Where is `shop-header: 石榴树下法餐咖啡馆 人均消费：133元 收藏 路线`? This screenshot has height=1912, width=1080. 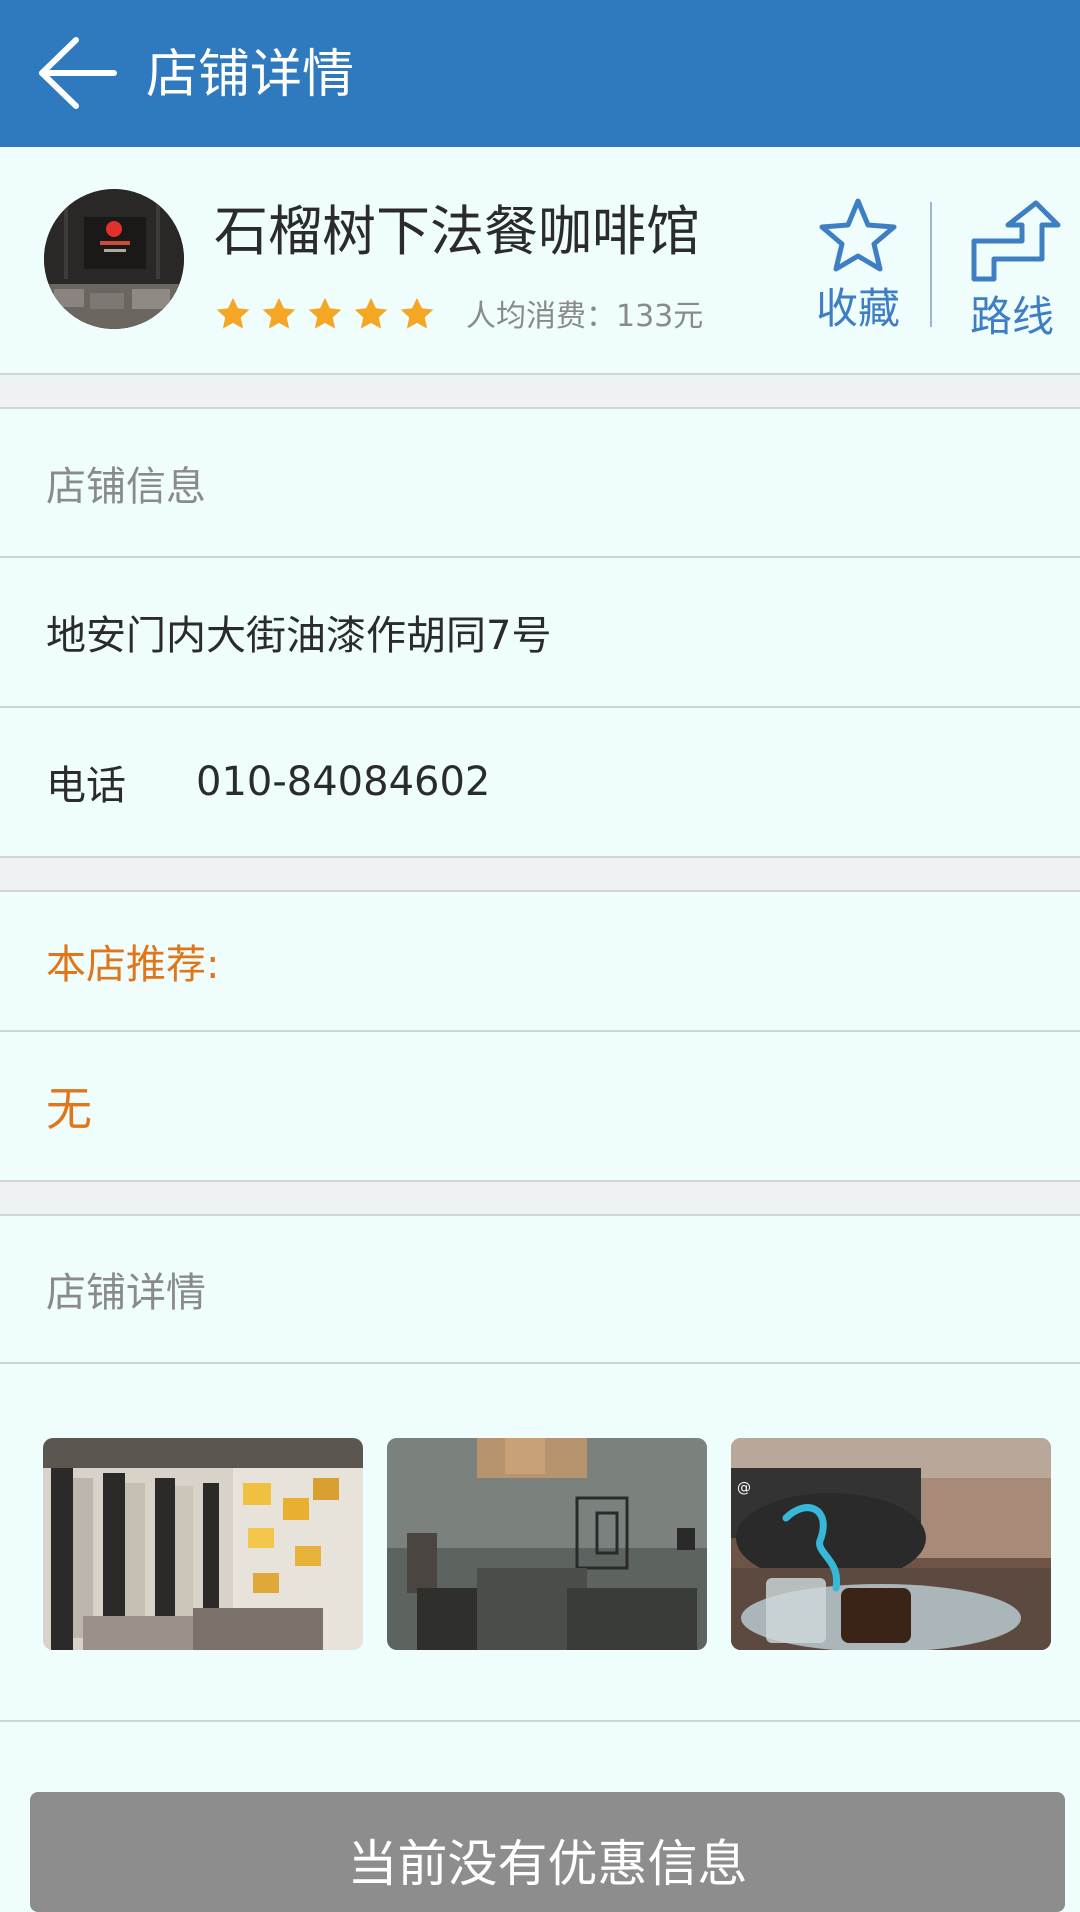 shop-header: 石榴树下法餐咖啡馆 人均消费：133元 收藏 路线 is located at coordinates (540, 261).